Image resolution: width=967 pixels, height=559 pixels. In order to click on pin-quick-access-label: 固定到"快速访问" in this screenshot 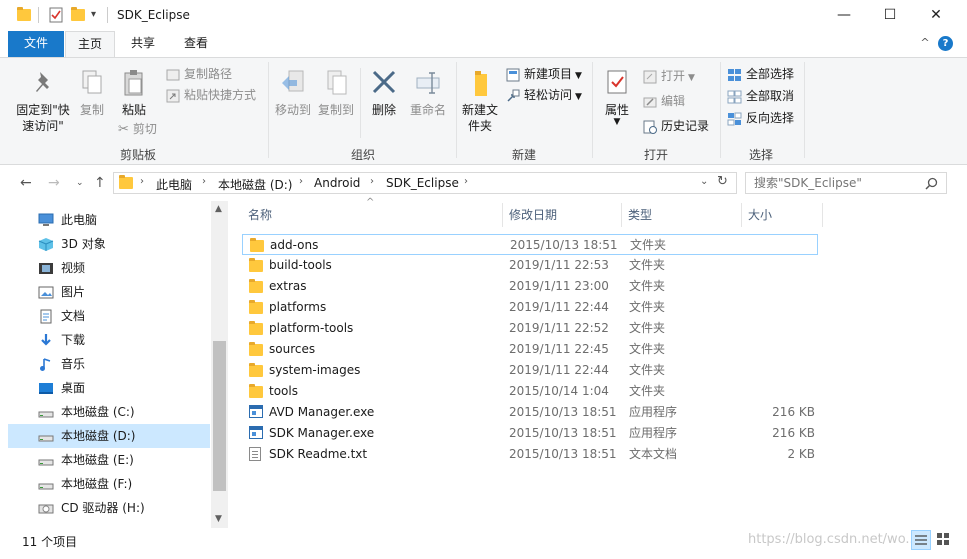, I will do `click(43, 118)`.